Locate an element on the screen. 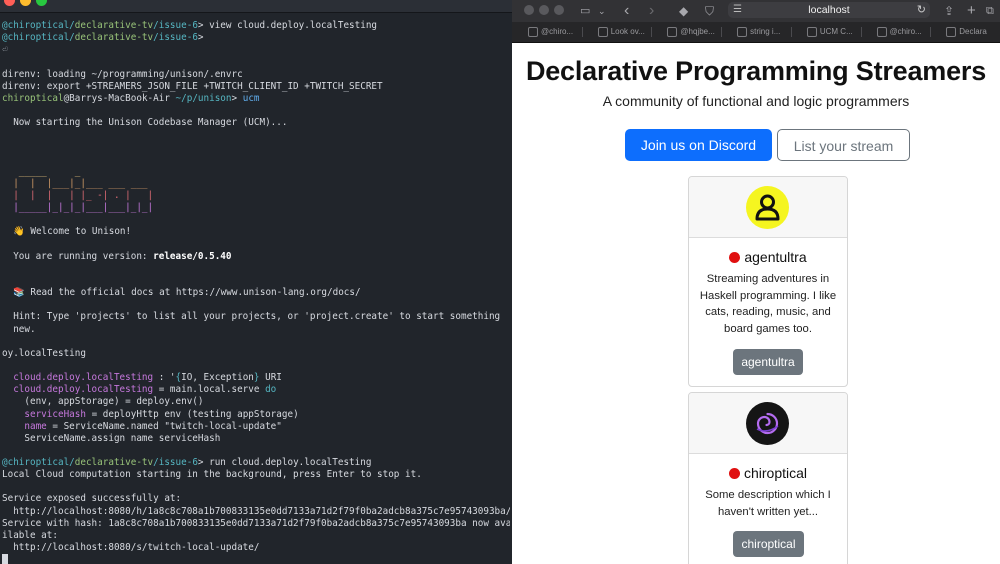 This screenshot has width=1000, height=564. terminal-text: = main.local.serve is located at coordinates (209, 390).